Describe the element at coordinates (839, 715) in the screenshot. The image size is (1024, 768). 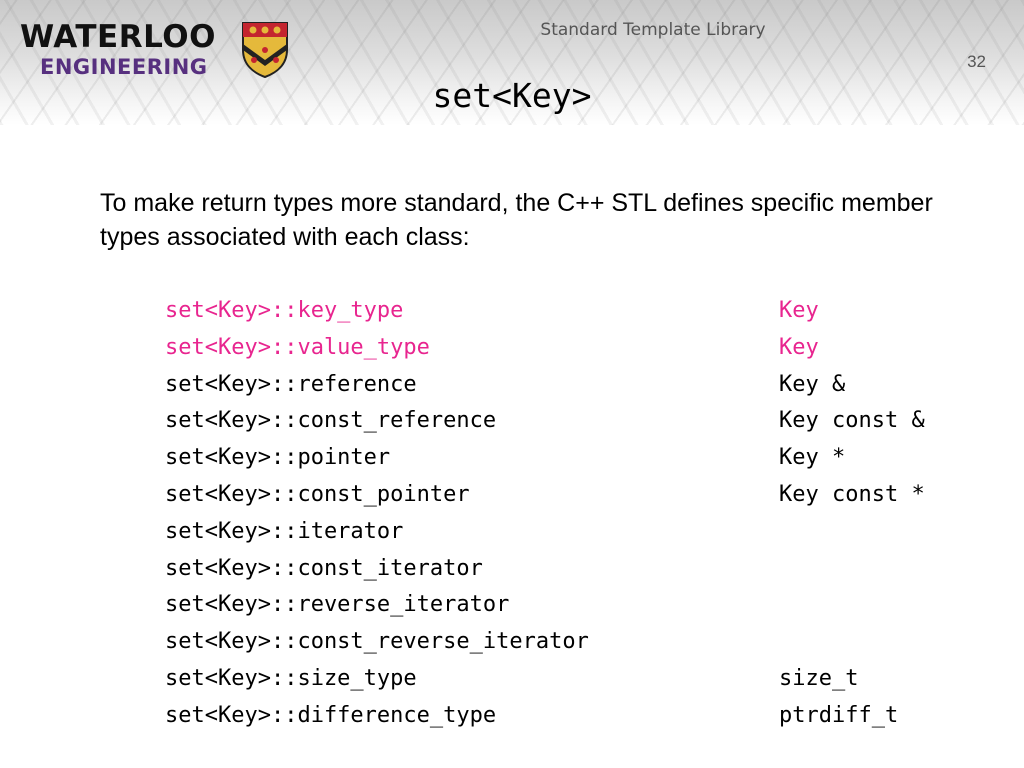
I see `member-type-value: ptrdiff_t` at that location.